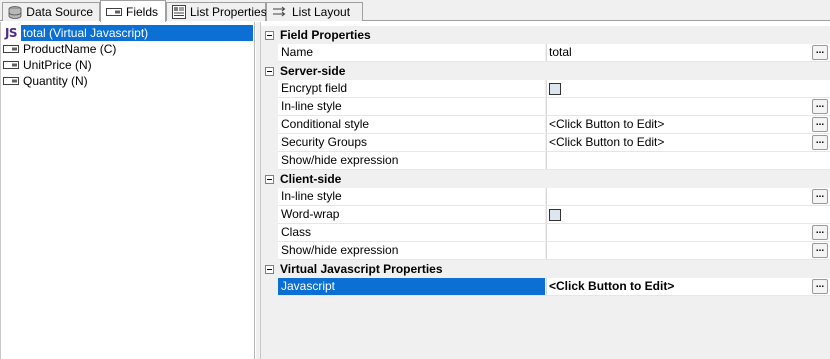 The height and width of the screenshot is (359, 830). What do you see at coordinates (228, 12) in the screenshot?
I see `tab-label: List Properties` at bounding box center [228, 12].